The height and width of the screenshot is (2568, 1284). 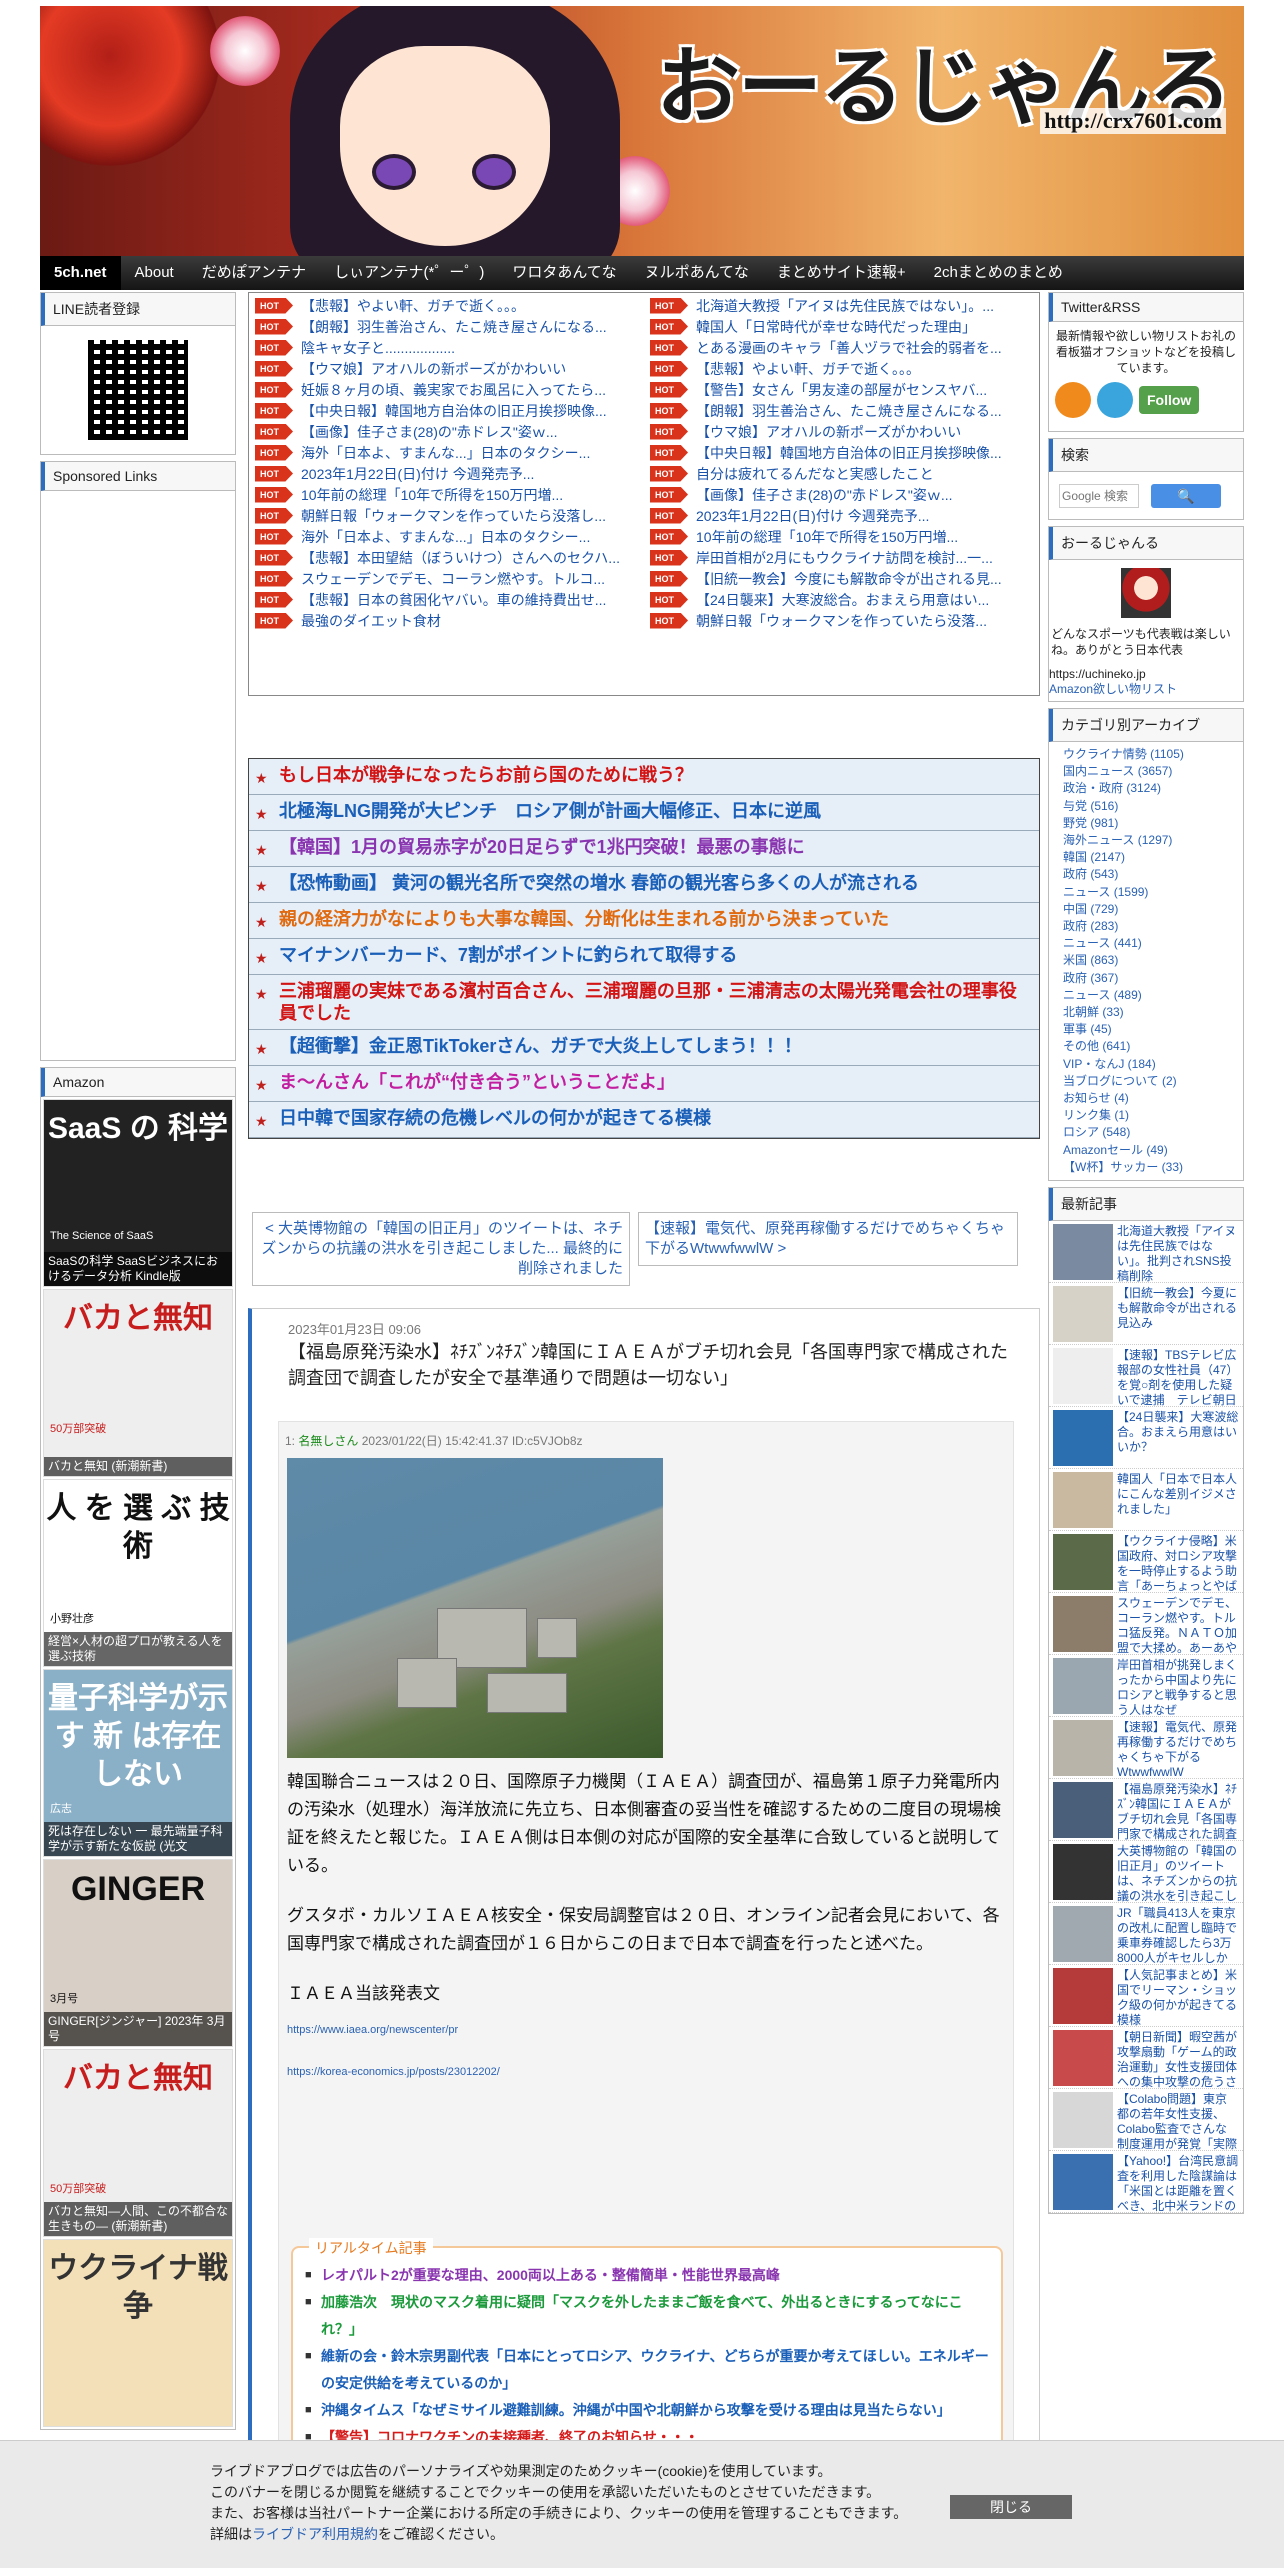 I want to click on close-button: 閉じる, so click(x=1011, y=2507).